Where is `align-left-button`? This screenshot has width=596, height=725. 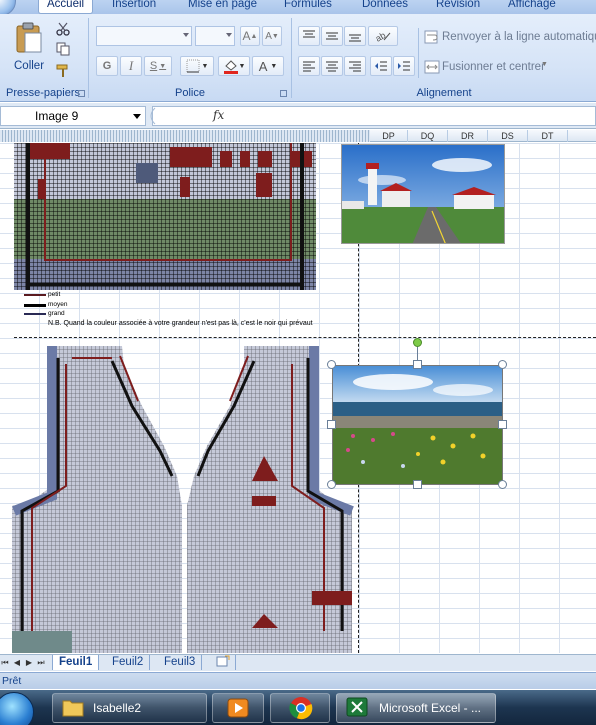 align-left-button is located at coordinates (309, 66).